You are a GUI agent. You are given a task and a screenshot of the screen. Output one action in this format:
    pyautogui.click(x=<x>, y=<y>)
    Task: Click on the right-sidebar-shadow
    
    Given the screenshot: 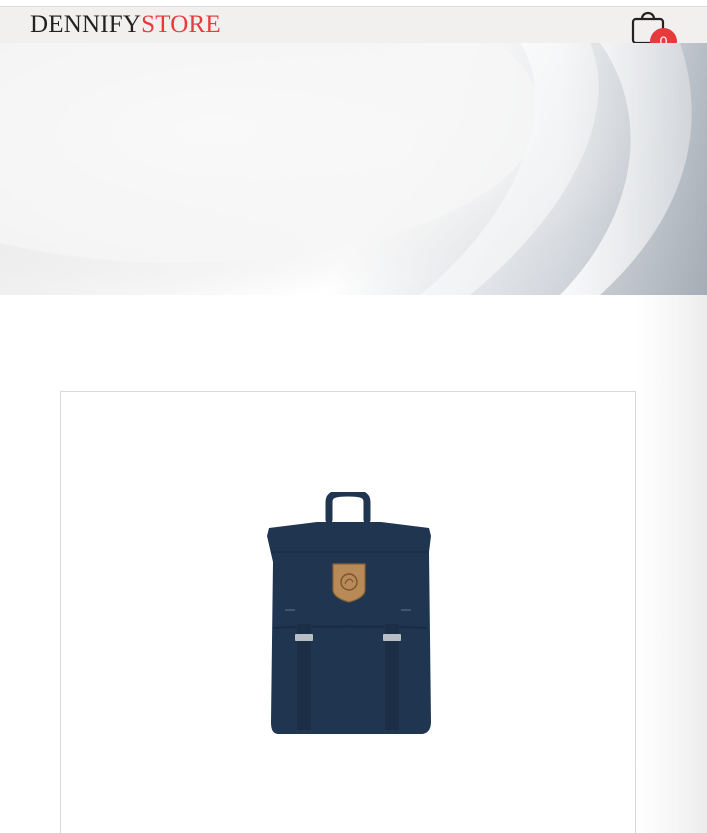 What is the action you would take?
    pyautogui.click(x=671, y=564)
    